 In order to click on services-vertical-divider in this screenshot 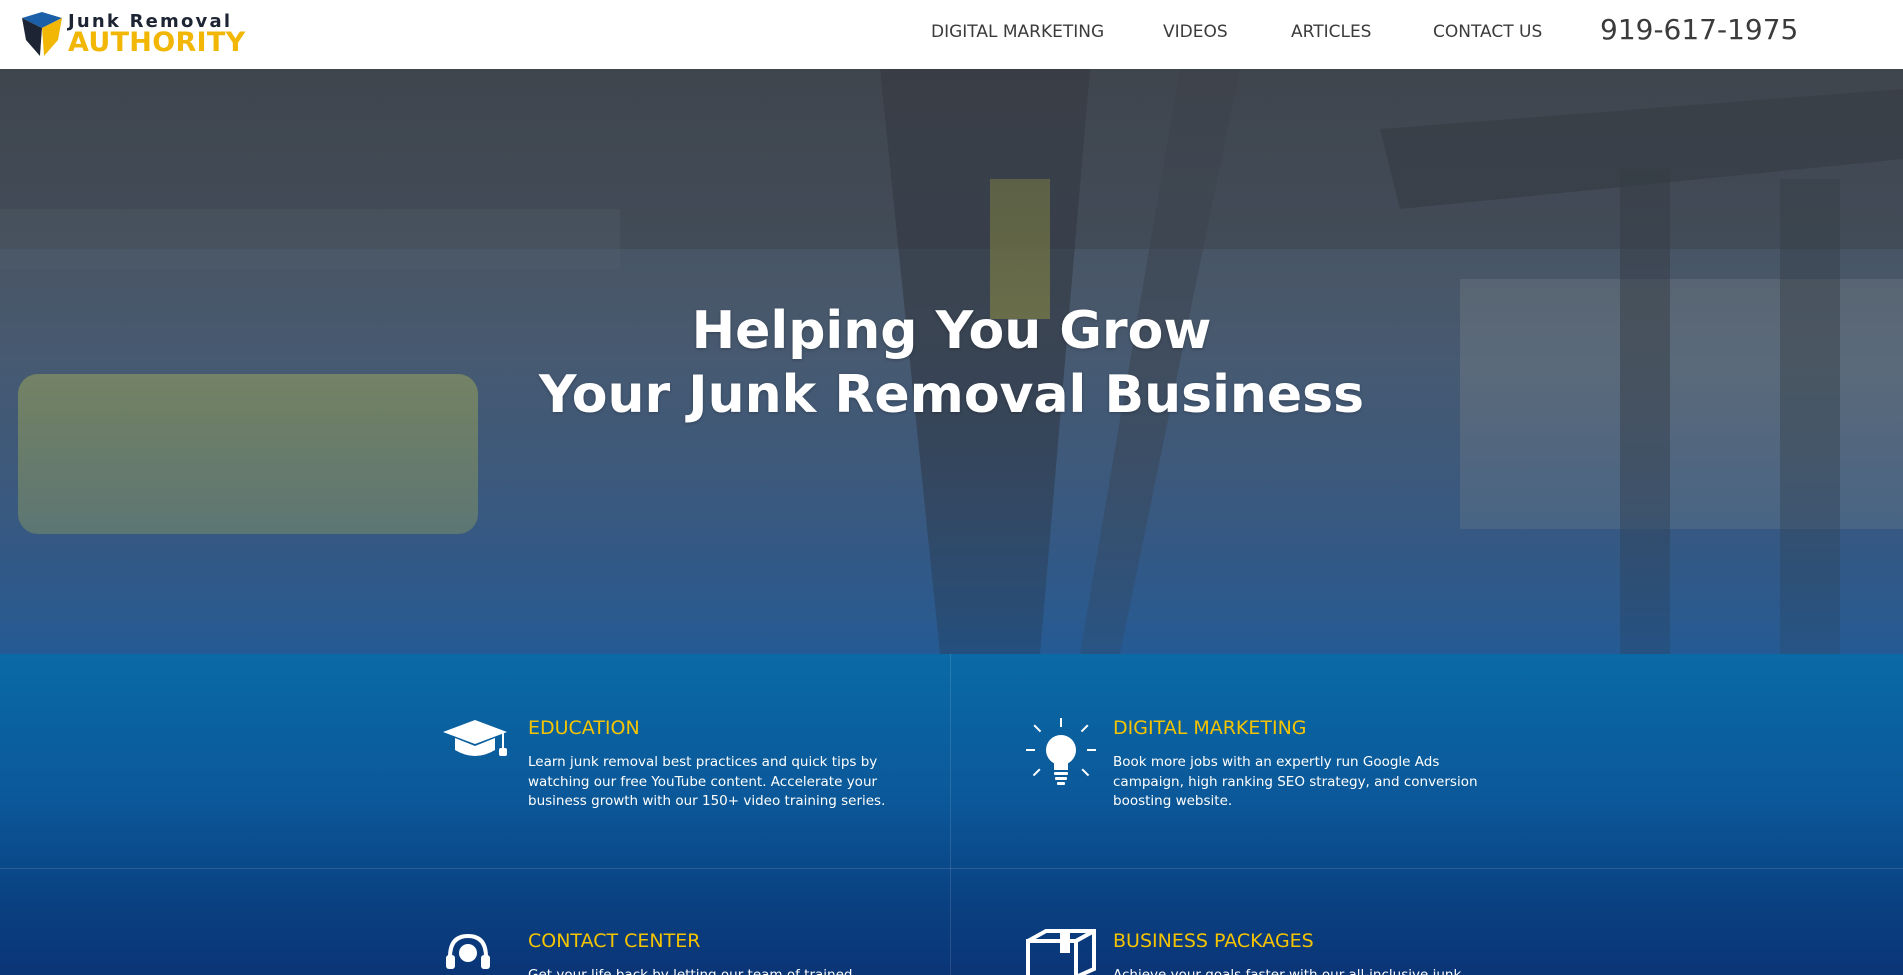, I will do `click(950, 814)`.